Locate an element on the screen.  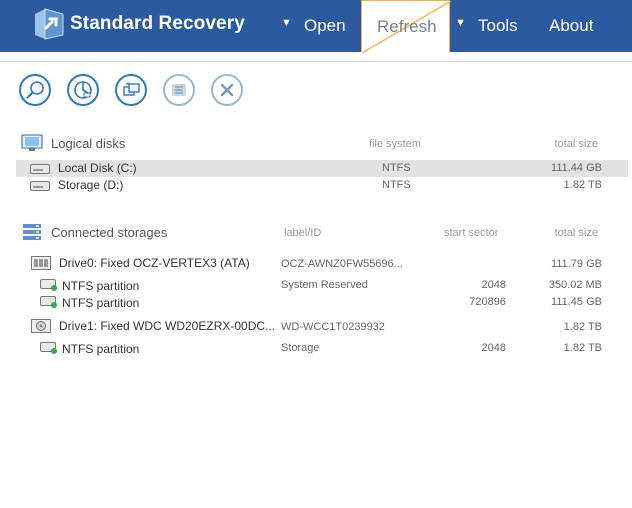
chart-icon is located at coordinates (83, 90).